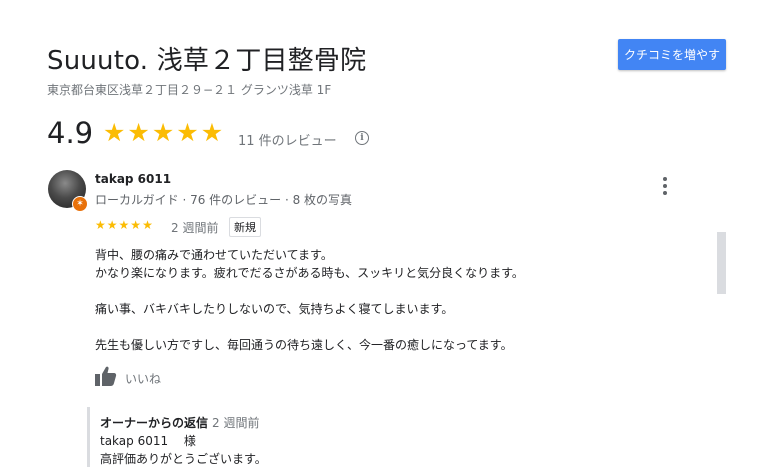 Image resolution: width=777 pixels, height=467 pixels. I want to click on owner-response-line: 高評価ありがとうございます。, so click(183, 459).